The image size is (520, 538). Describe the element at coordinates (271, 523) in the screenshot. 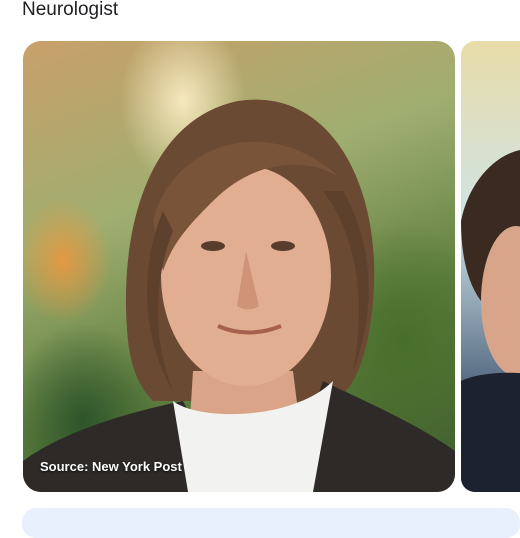

I see `next-result-card` at that location.